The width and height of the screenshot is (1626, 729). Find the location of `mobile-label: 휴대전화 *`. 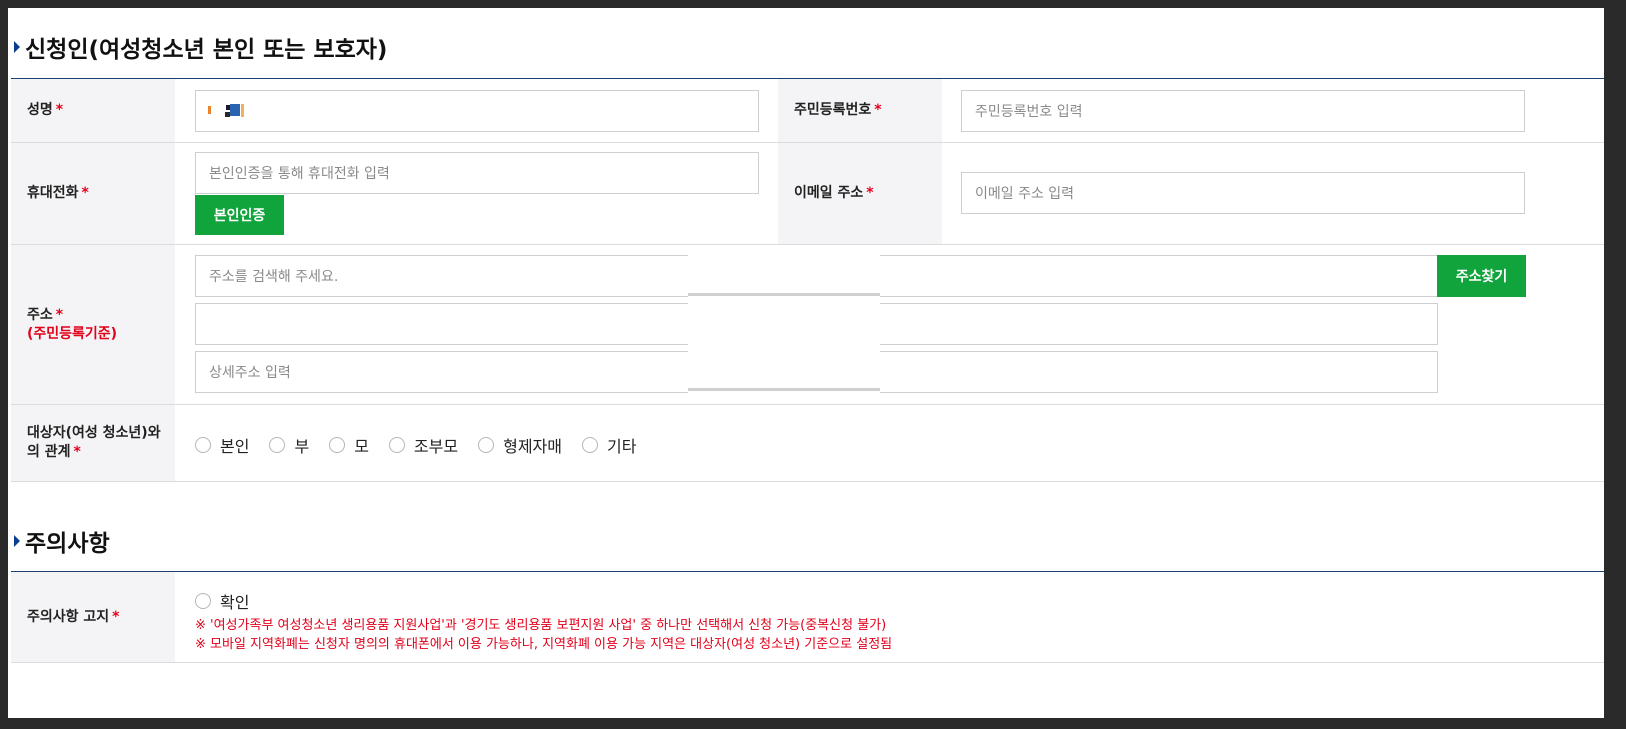

mobile-label: 휴대전화 * is located at coordinates (93, 193).